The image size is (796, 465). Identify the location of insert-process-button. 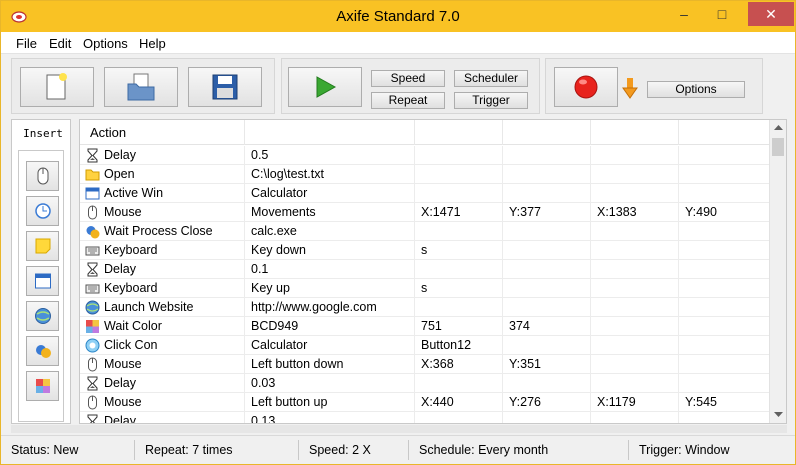
(42, 351).